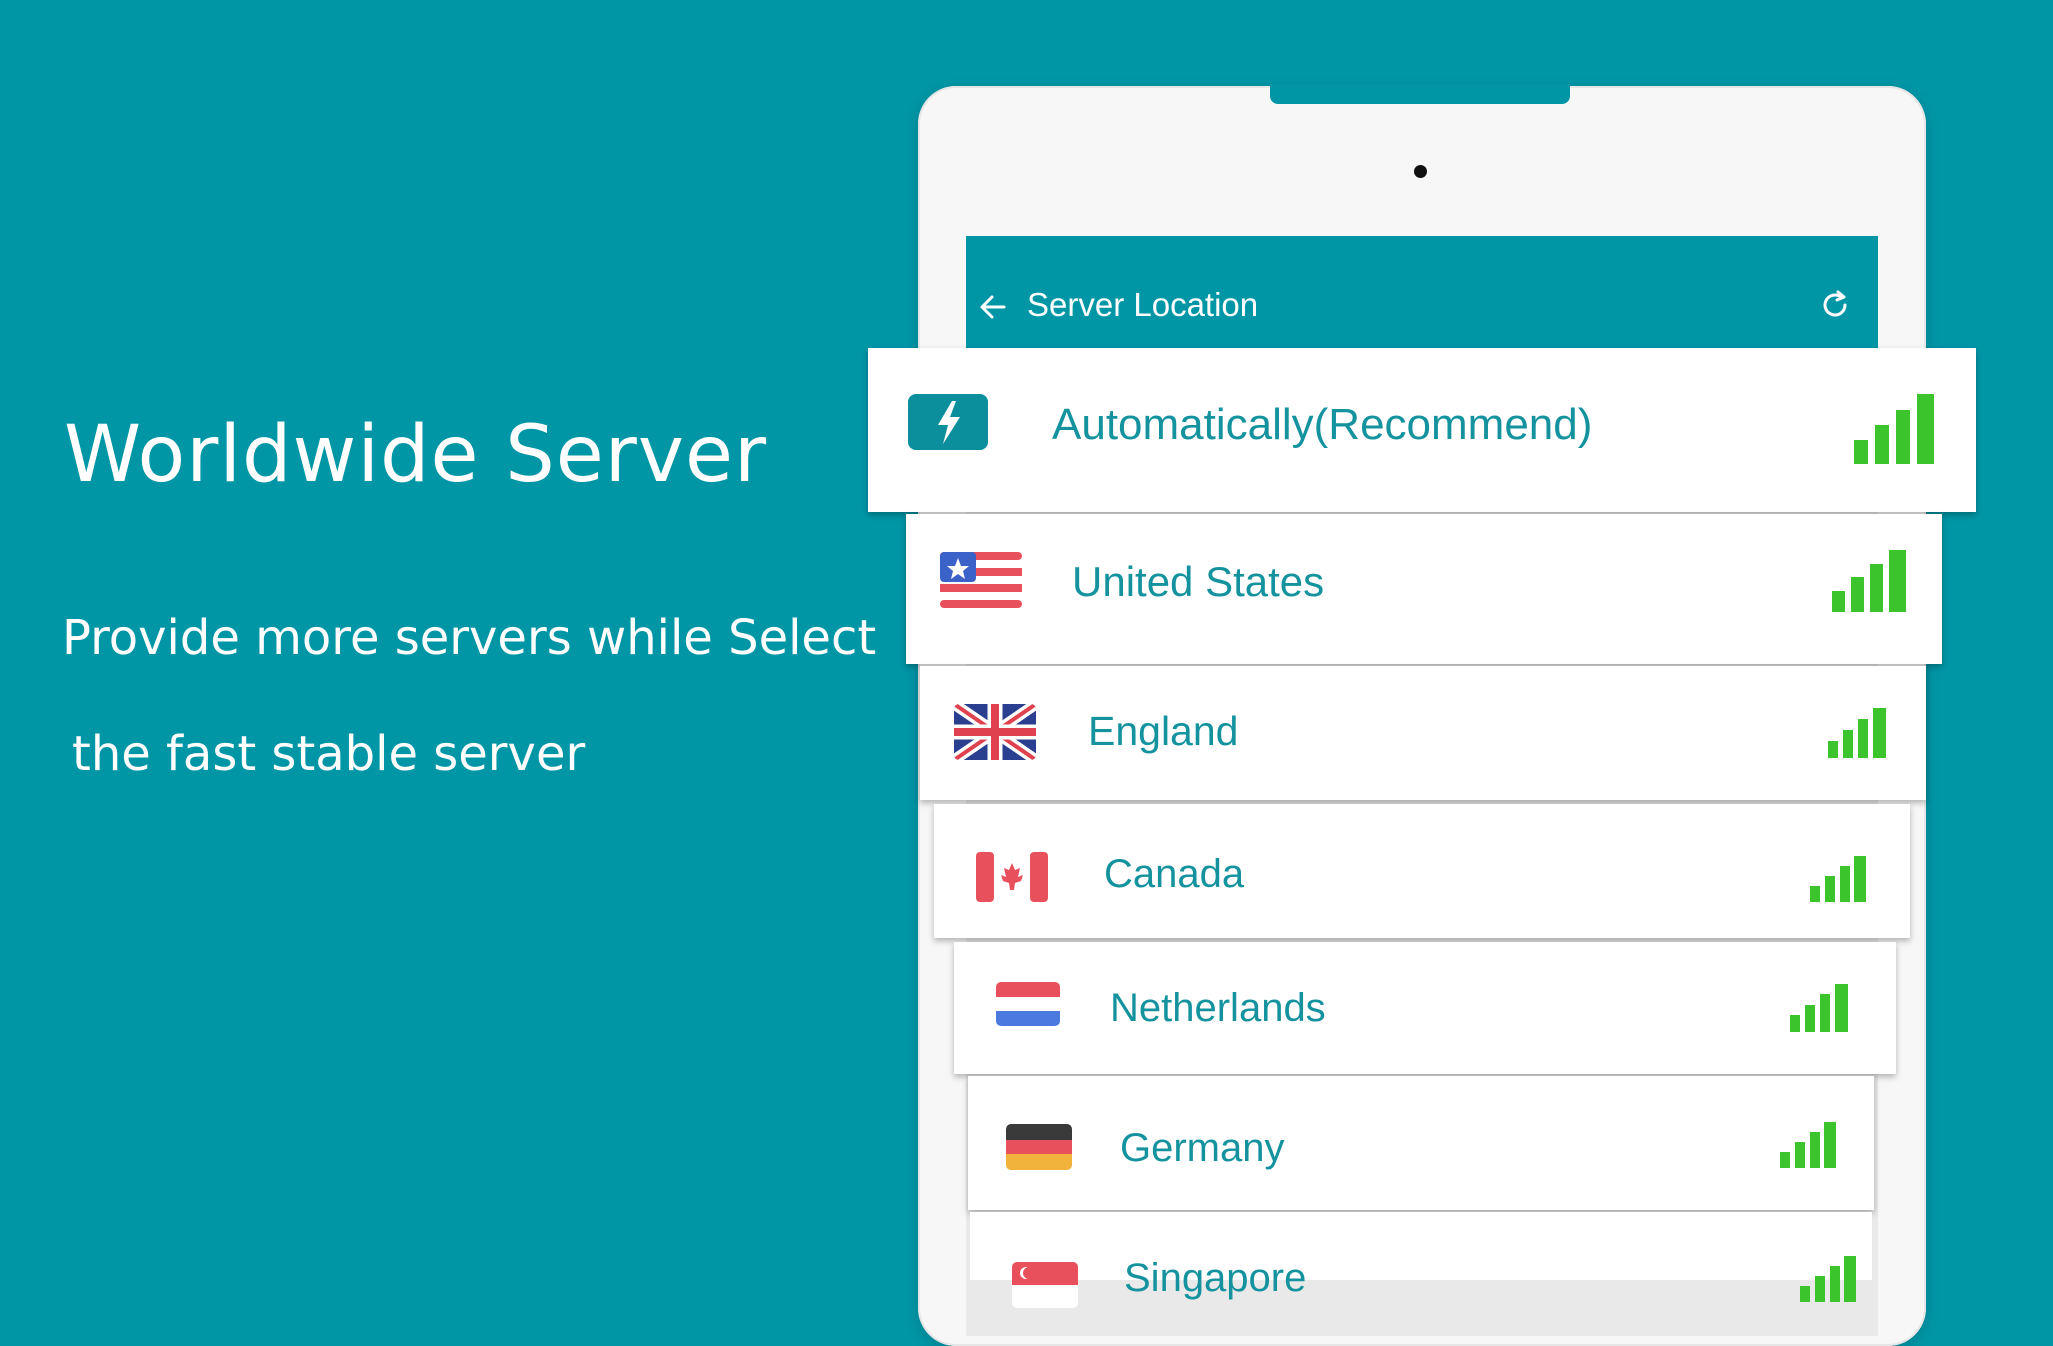 This screenshot has width=2053, height=1346. What do you see at coordinates (416, 455) in the screenshot?
I see `promo-headline: Worldwide Server` at bounding box center [416, 455].